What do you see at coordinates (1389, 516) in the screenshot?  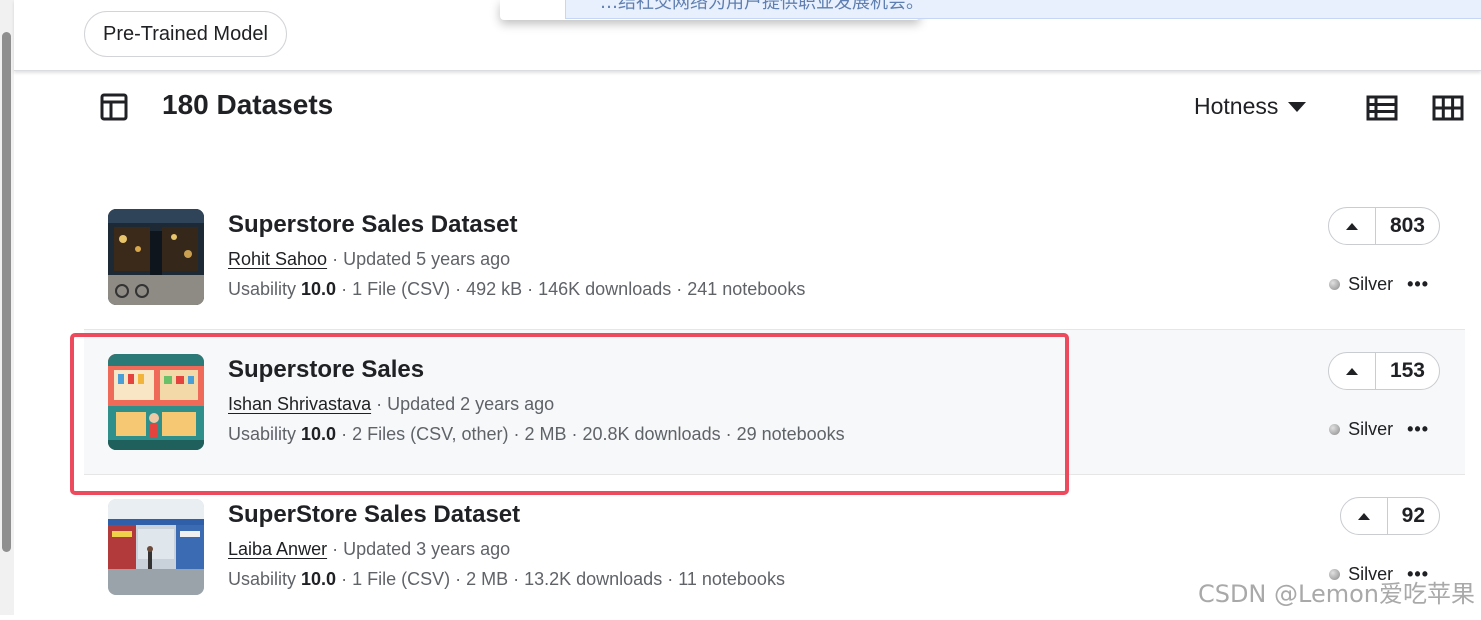 I see `upvote-control: 92` at bounding box center [1389, 516].